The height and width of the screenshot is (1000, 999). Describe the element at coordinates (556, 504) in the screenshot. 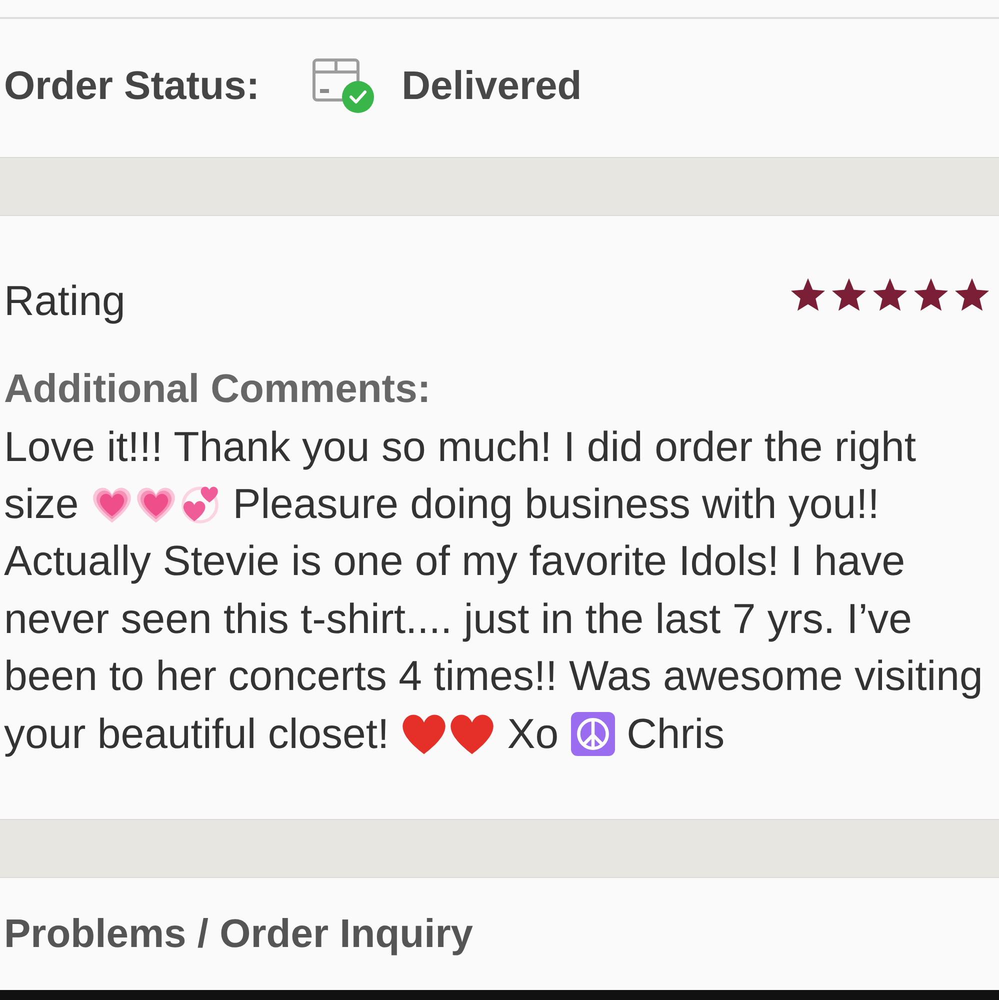

I see `comment-text: Pleasure doing business with you!!` at that location.